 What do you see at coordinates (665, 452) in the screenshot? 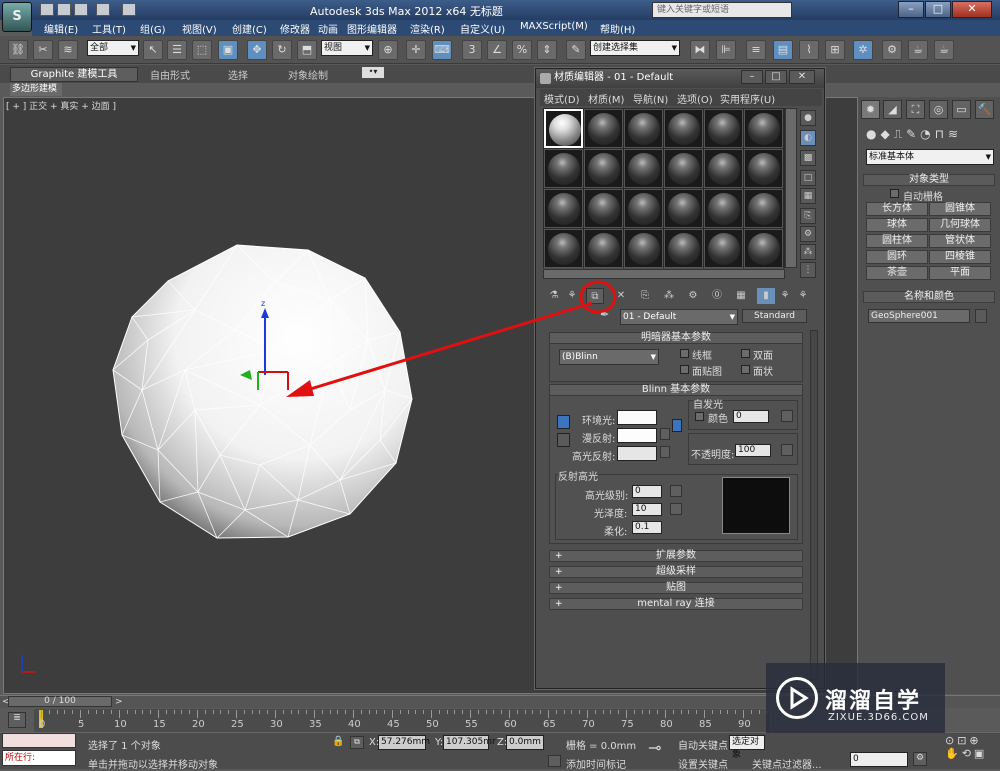
I see `specular-map-button` at bounding box center [665, 452].